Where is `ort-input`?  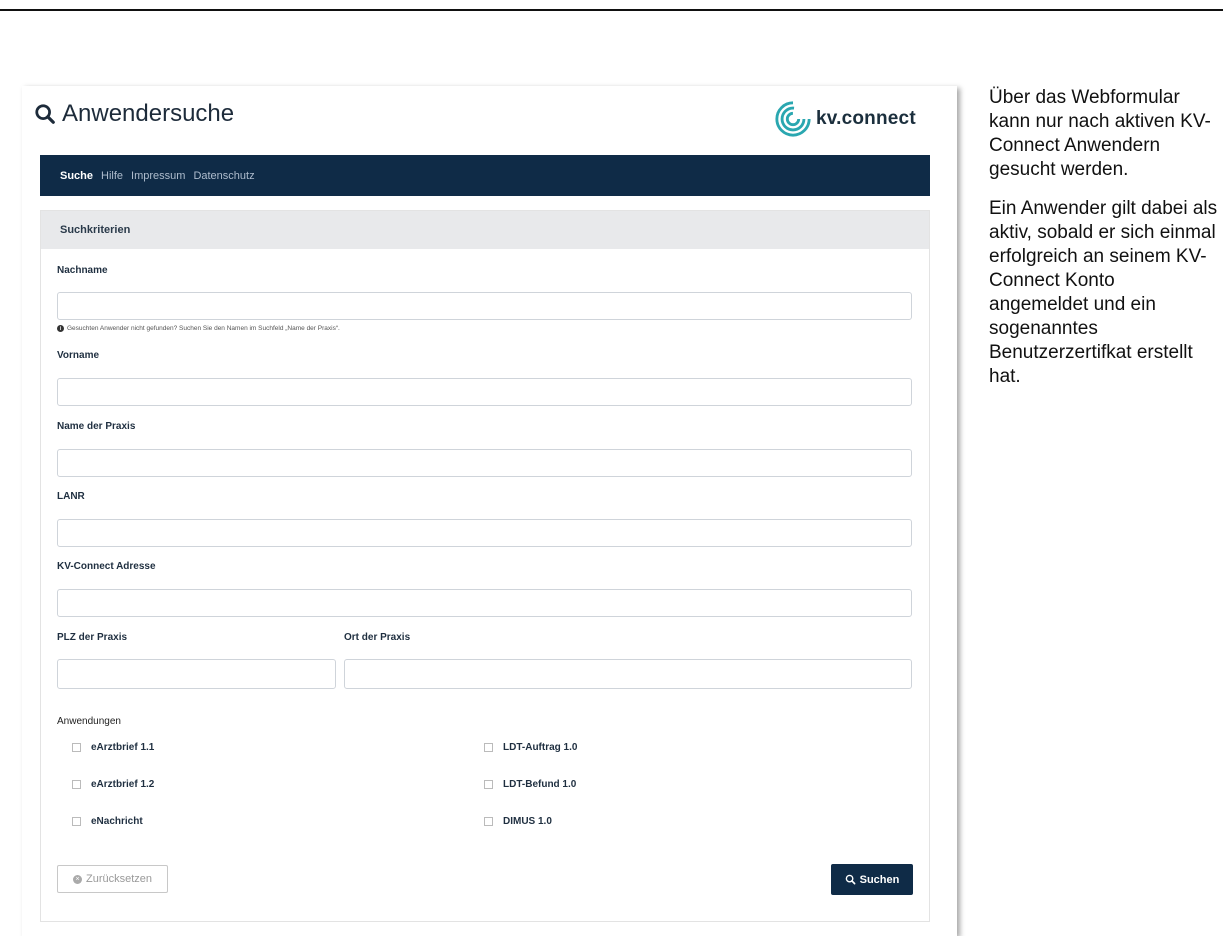
ort-input is located at coordinates (628, 674).